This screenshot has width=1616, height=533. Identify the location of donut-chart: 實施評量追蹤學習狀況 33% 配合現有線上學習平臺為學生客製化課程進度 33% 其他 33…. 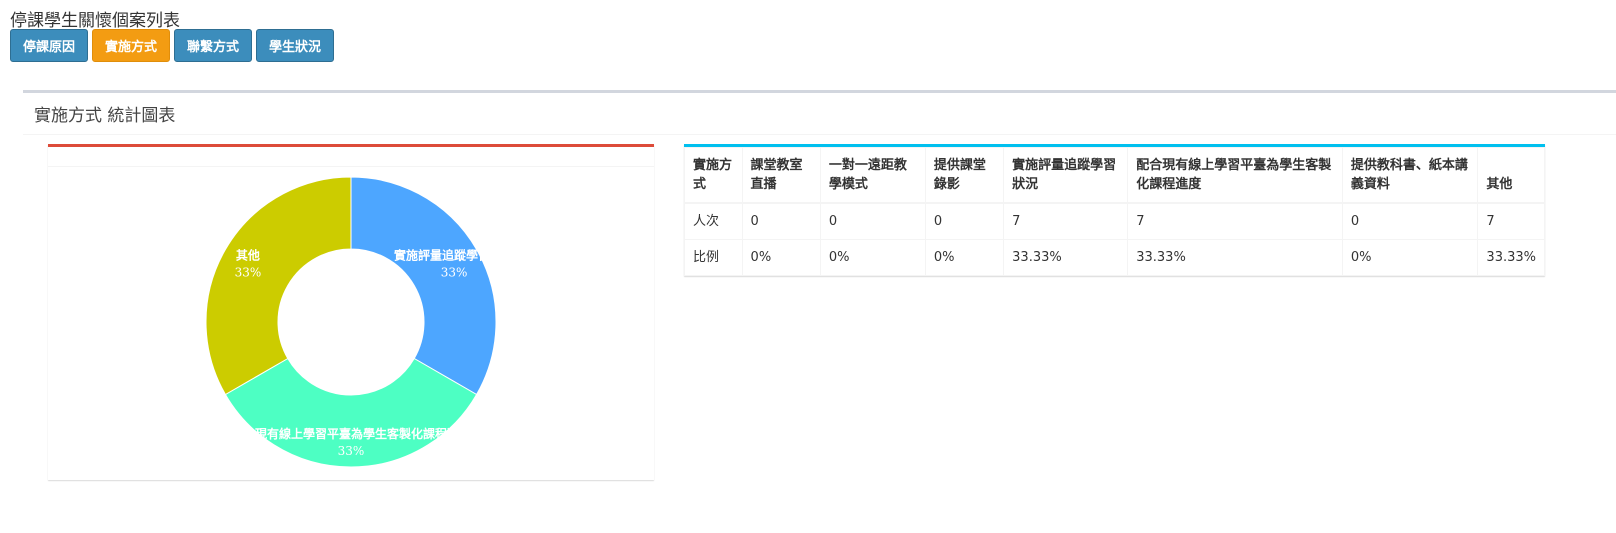
(359, 322).